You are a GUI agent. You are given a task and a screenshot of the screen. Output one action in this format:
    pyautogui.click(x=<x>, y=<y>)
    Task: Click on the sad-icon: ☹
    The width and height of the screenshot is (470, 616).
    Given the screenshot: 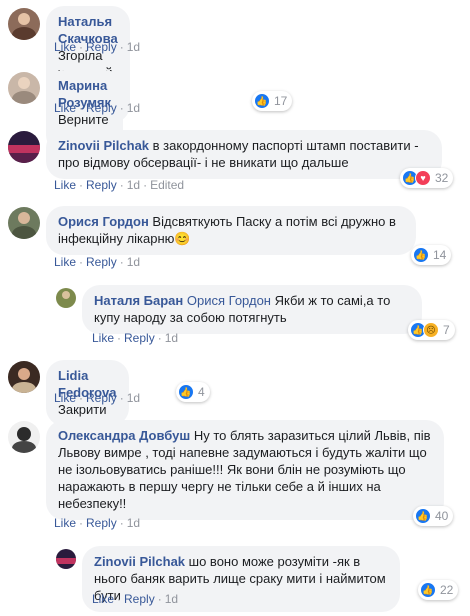 What is the action you would take?
    pyautogui.click(x=431, y=330)
    